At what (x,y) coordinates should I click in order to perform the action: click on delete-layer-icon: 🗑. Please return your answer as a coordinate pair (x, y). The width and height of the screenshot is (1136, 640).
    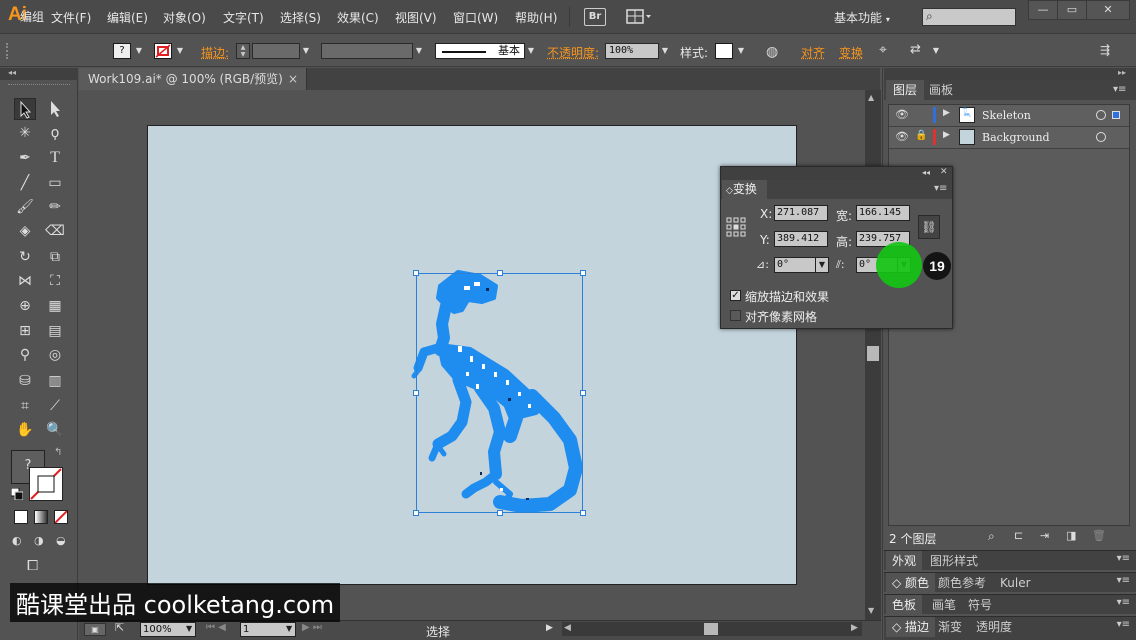
    Looking at the image, I should click on (1099, 535).